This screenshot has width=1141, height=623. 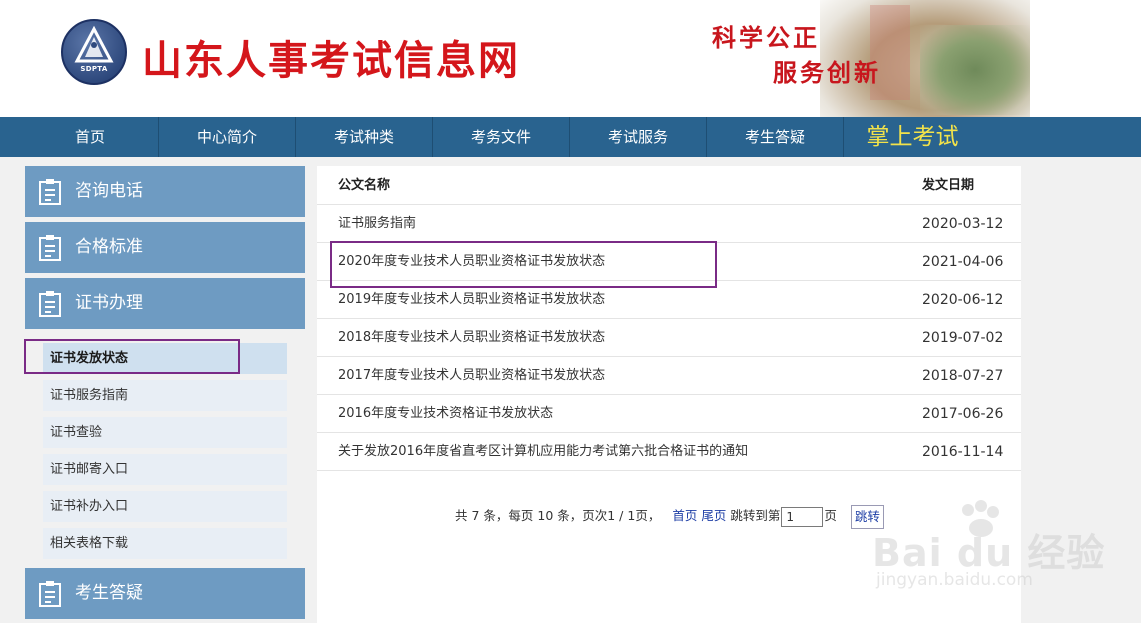 I want to click on document-link: 2016年度专业技术资格证书发放状态, so click(x=445, y=414).